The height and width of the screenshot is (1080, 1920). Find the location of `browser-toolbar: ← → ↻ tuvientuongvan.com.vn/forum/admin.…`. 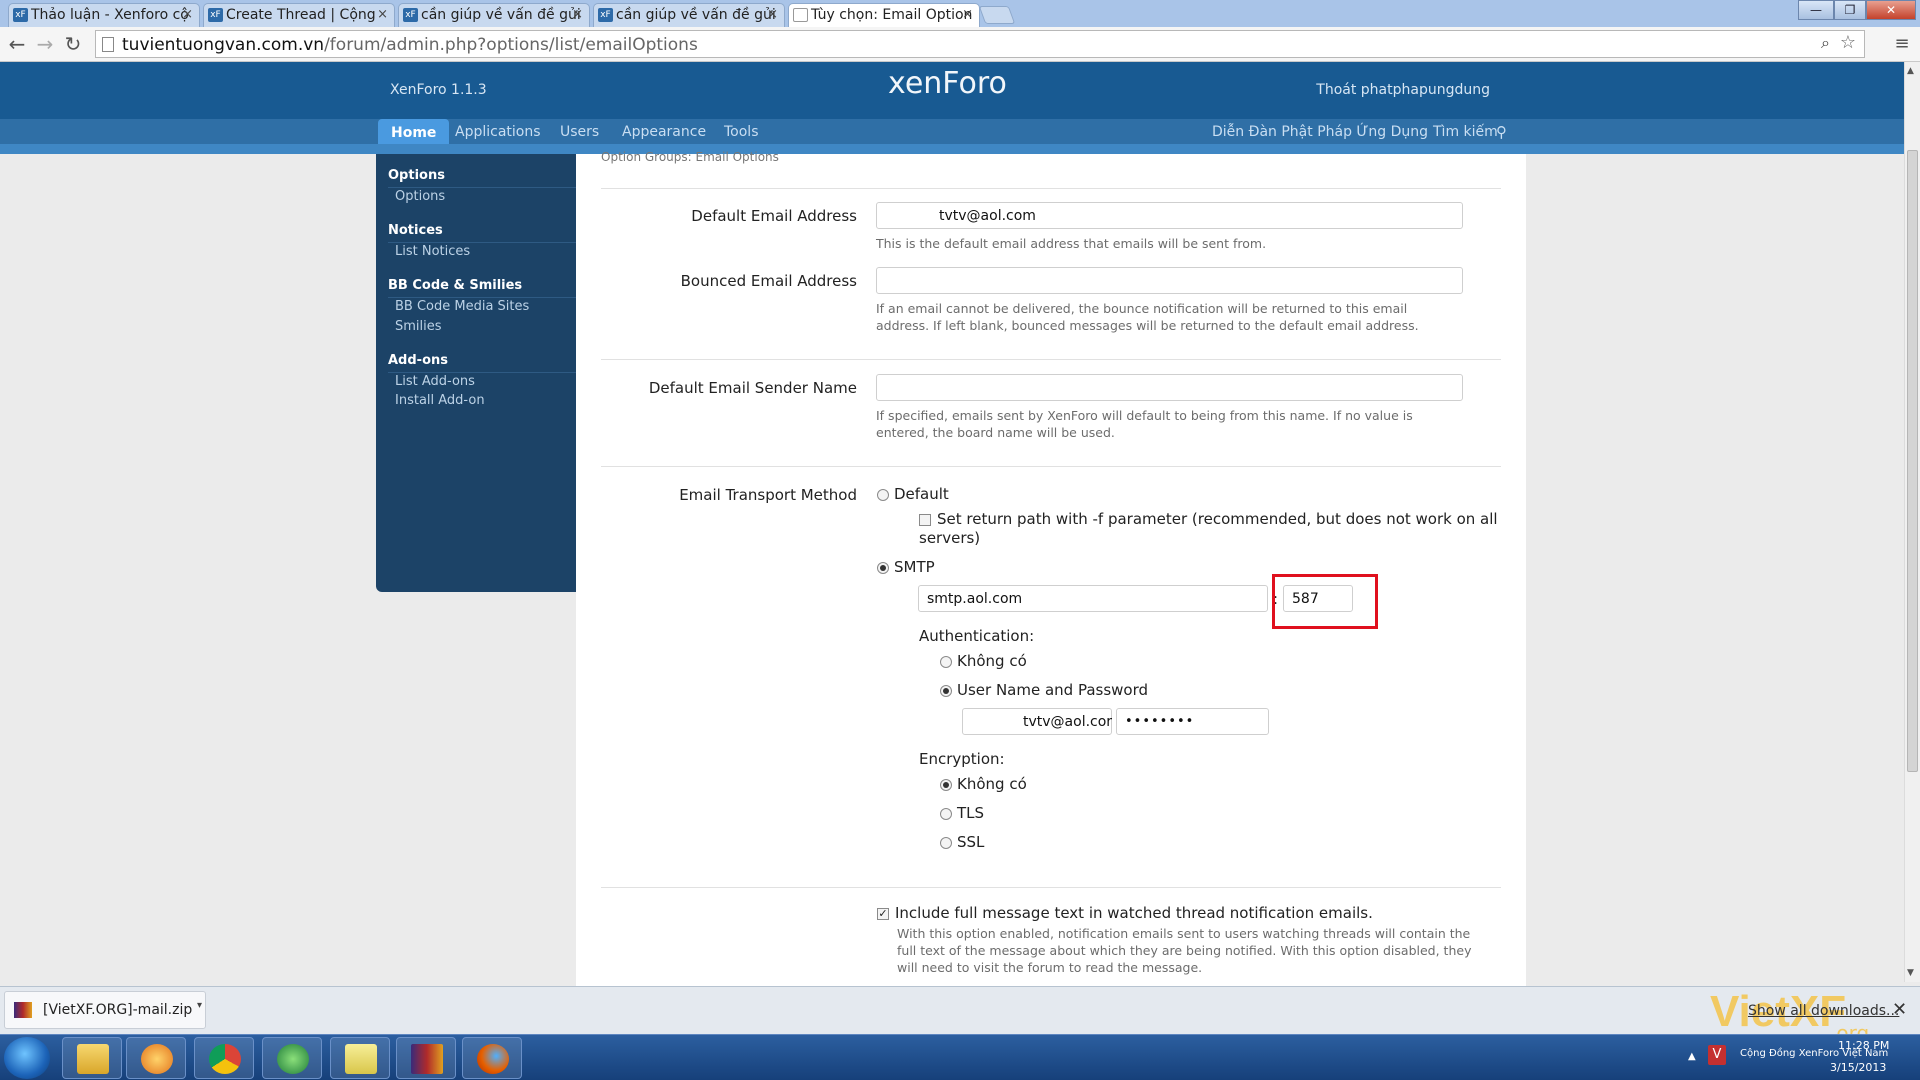

browser-toolbar: ← → ↻ tuvientuongvan.com.vn/forum/admin.… is located at coordinates (960, 44).